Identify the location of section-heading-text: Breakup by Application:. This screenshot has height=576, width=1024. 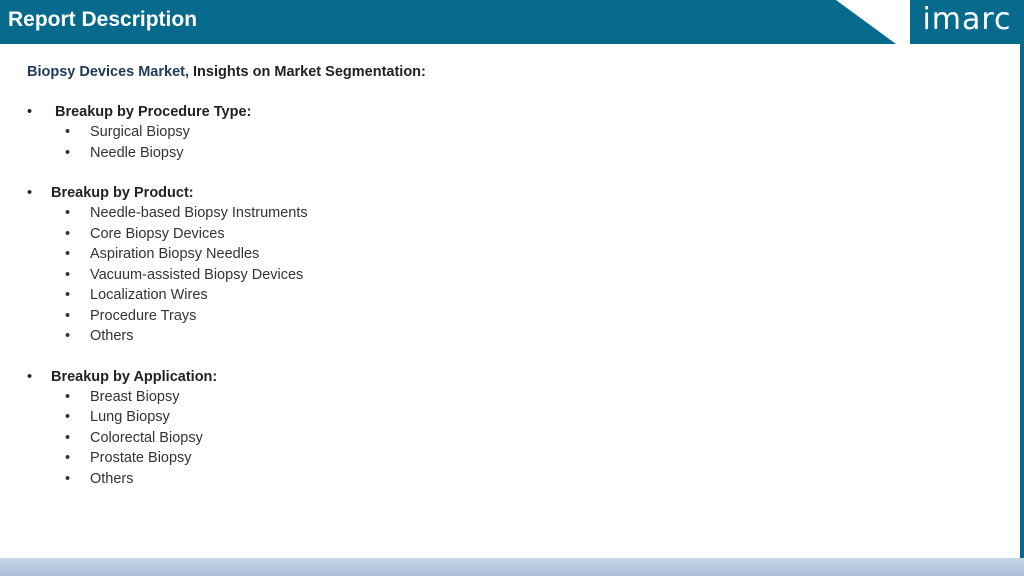
(134, 376).